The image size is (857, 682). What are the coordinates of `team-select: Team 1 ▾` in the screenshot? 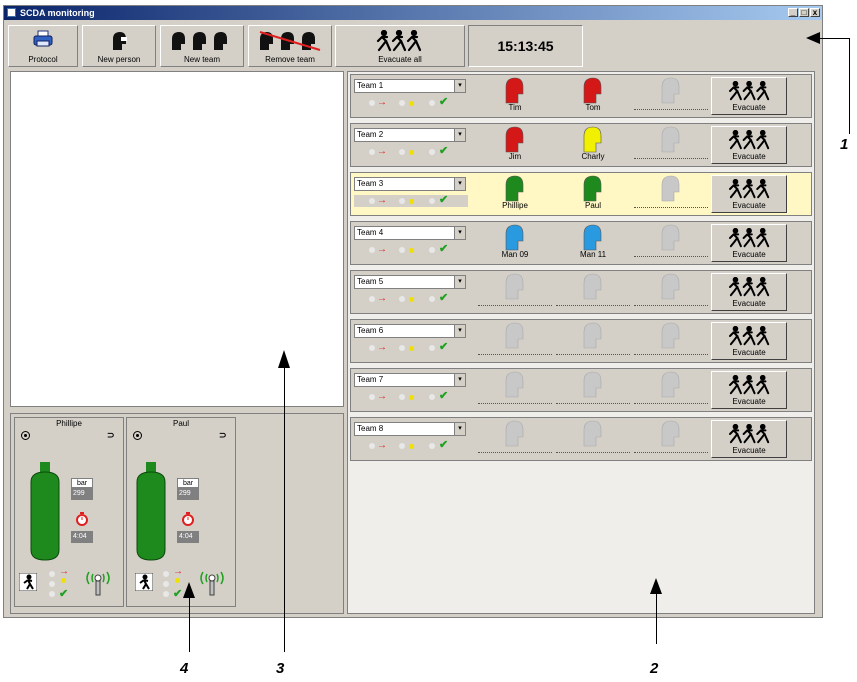 It's located at (410, 86).